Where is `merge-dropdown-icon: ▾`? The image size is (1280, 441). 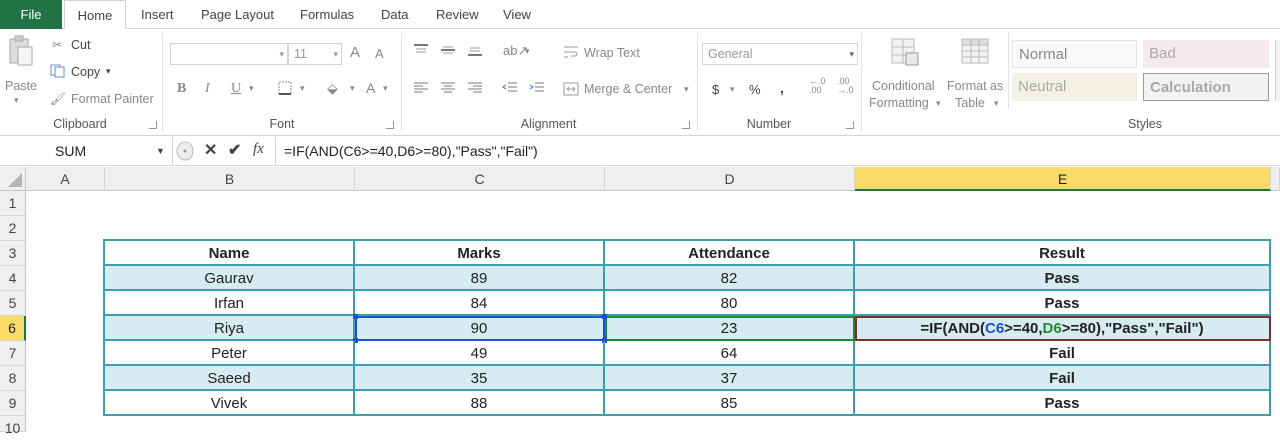 merge-dropdown-icon: ▾ is located at coordinates (686, 89).